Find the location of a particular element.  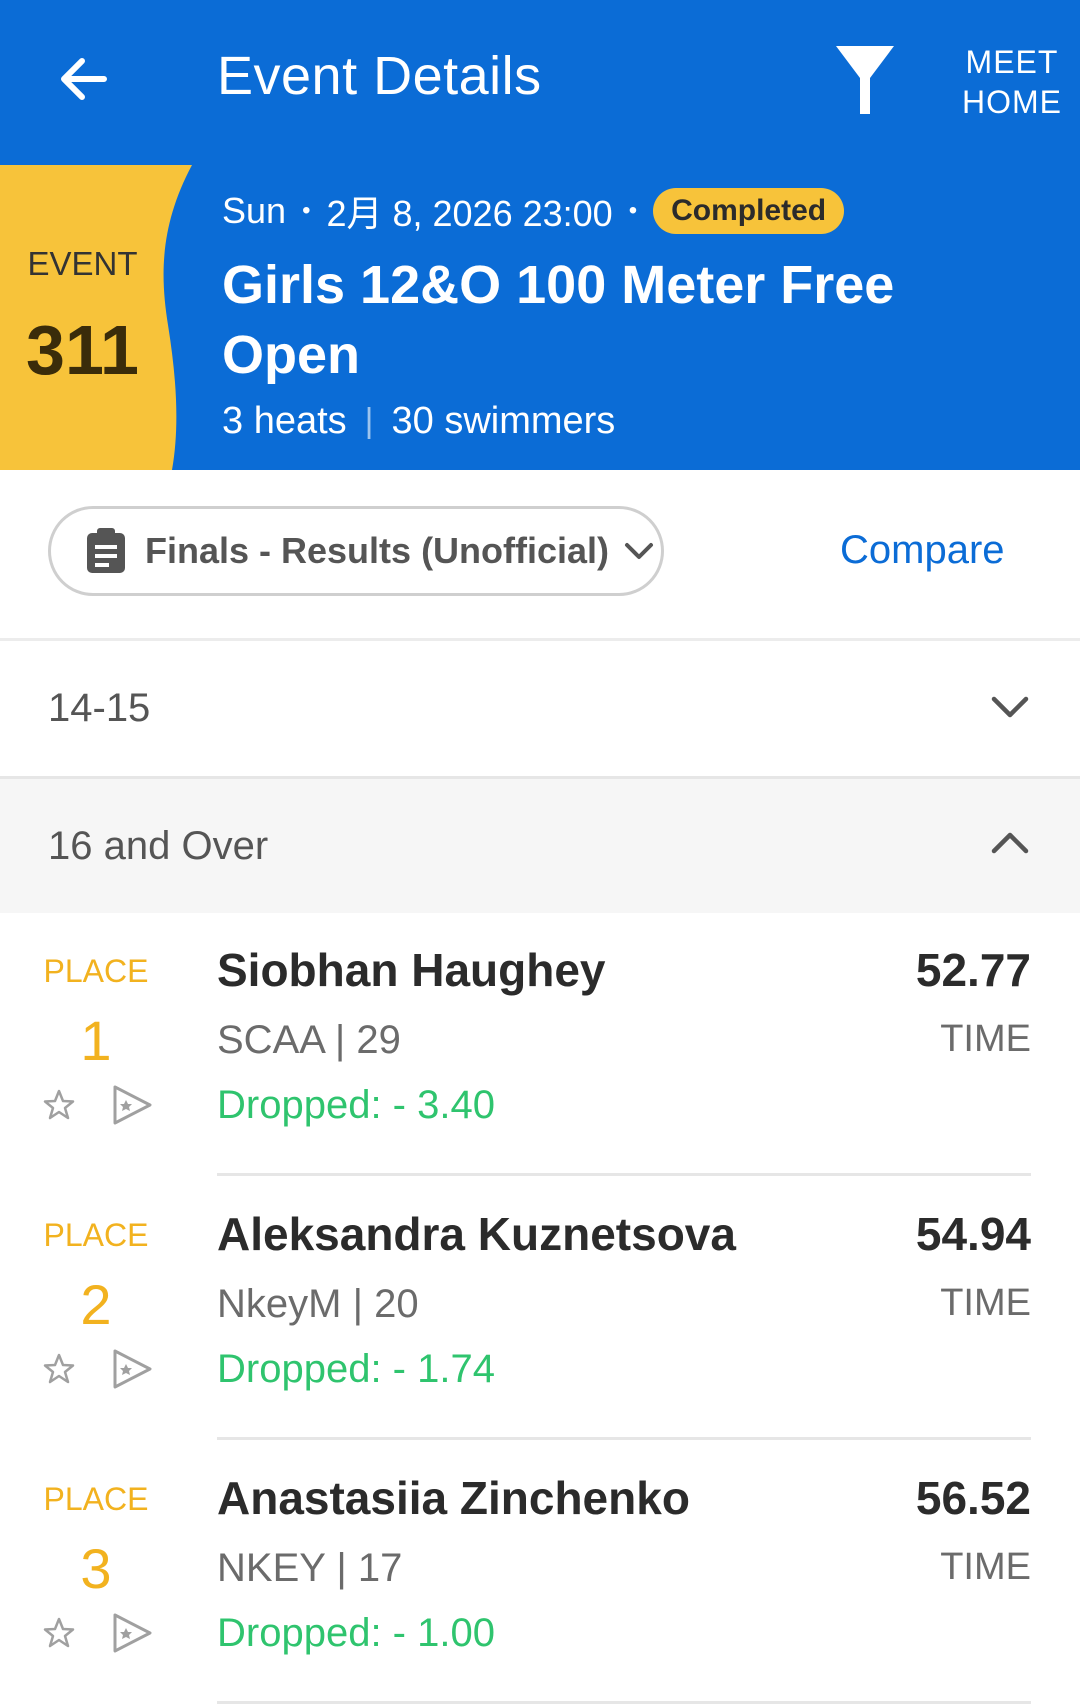

back-button is located at coordinates (85, 79).